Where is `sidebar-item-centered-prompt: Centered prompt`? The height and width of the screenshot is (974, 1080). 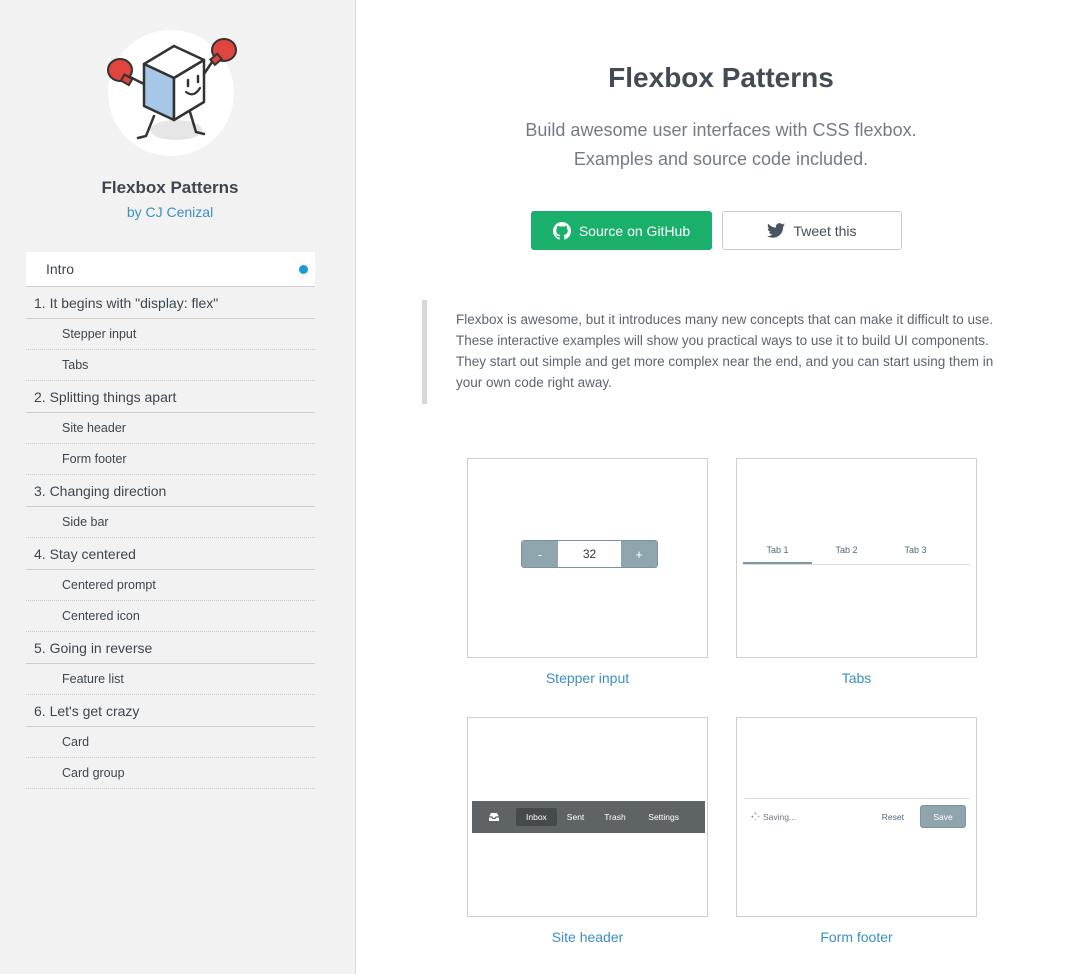
sidebar-item-centered-prompt: Centered prompt is located at coordinates (170, 585).